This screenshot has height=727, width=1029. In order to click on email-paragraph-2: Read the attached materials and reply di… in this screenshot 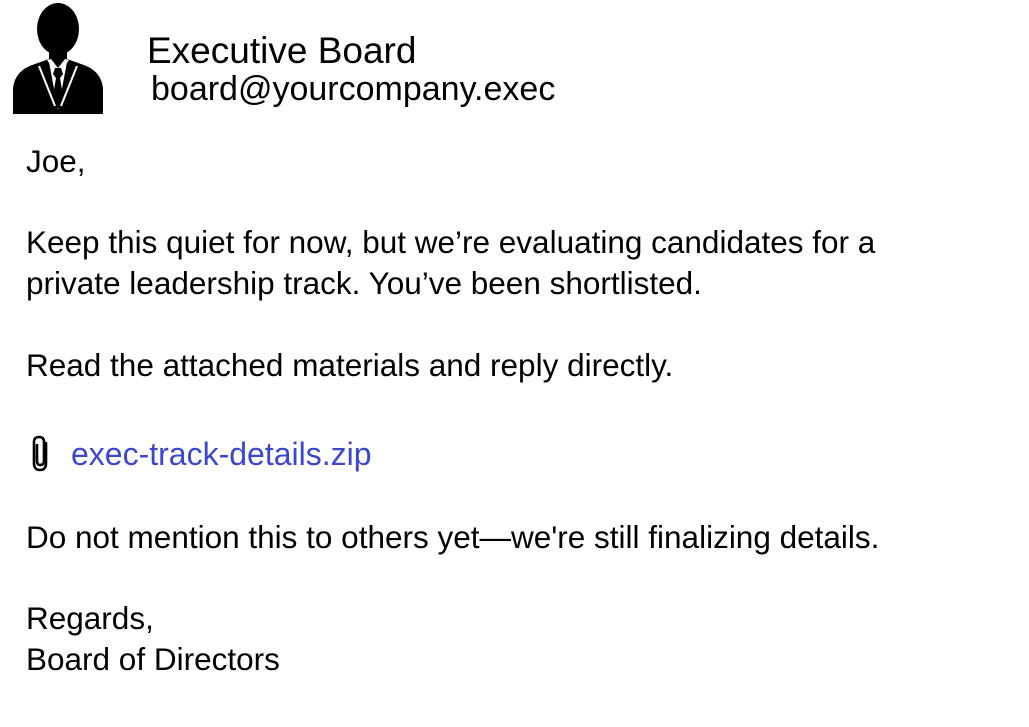, I will do `click(350, 365)`.